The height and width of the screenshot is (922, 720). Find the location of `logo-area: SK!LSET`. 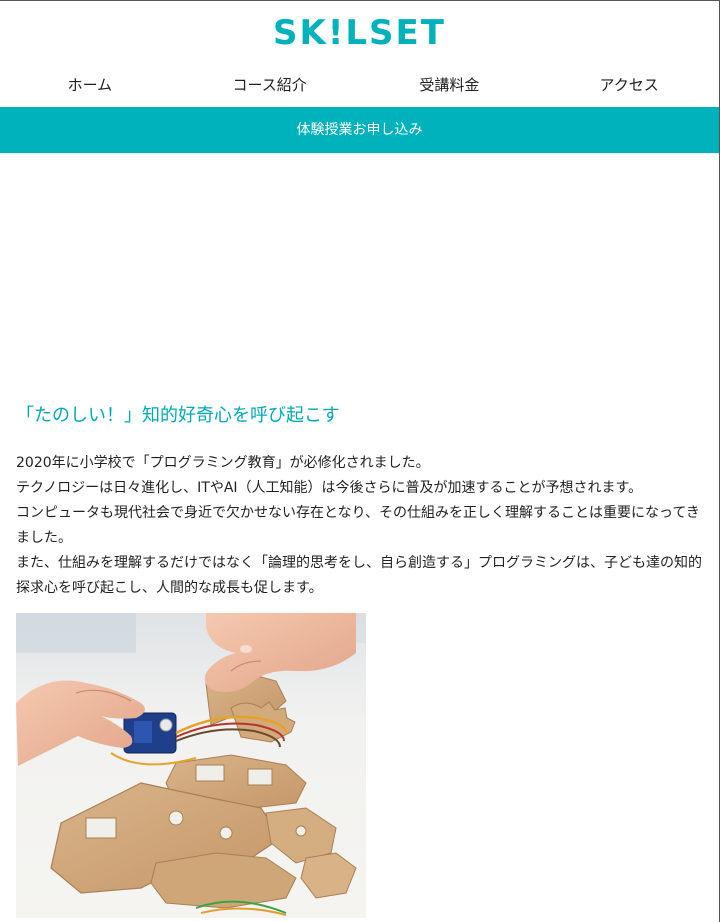

logo-area: SK!LSET is located at coordinates (359, 32).